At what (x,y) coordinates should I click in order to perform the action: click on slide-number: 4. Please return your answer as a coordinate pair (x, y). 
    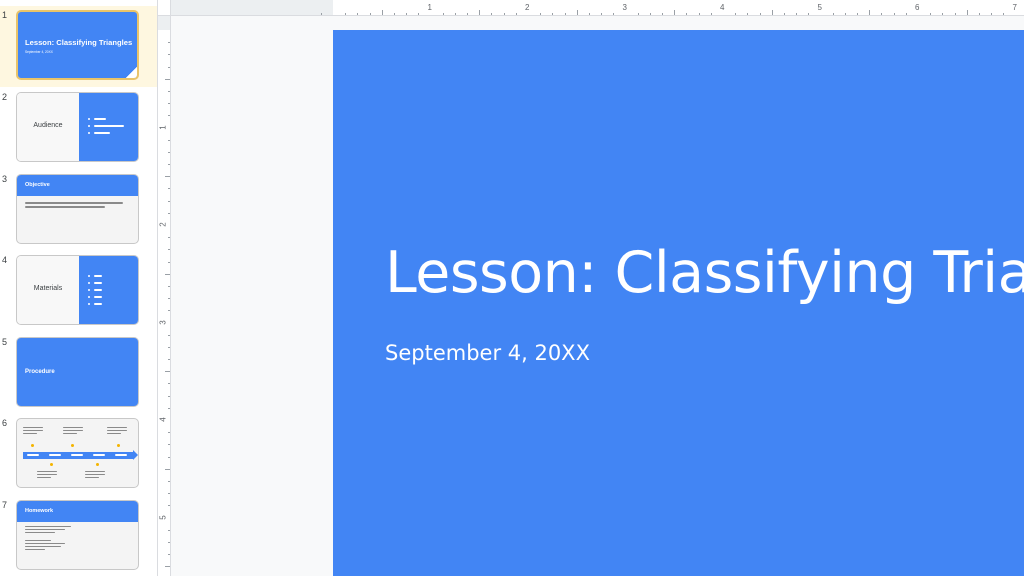
    Looking at the image, I should click on (5, 260).